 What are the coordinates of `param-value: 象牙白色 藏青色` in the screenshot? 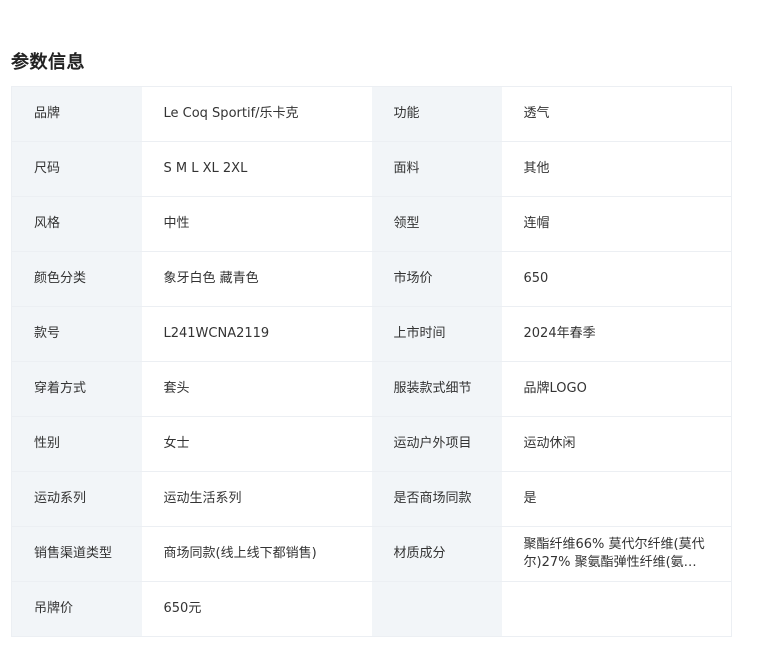 It's located at (256, 279).